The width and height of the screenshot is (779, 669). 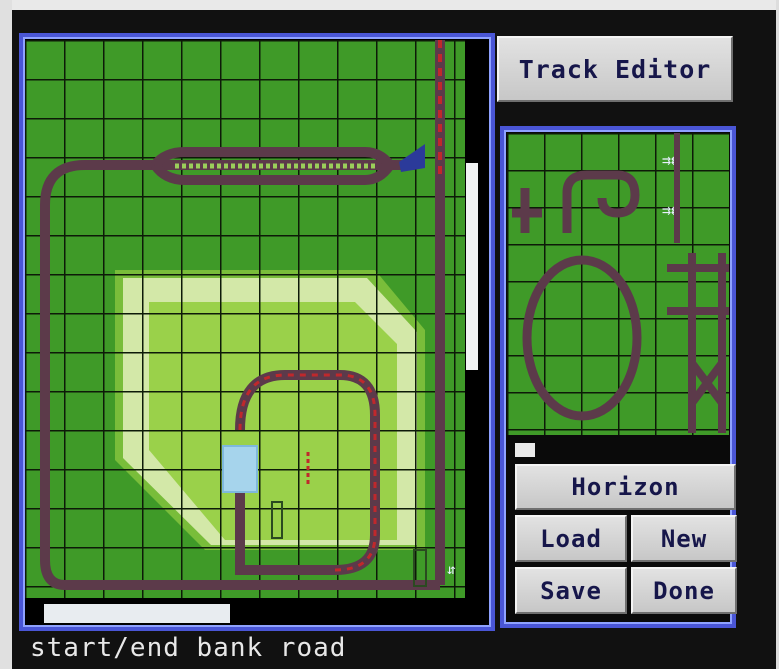 What do you see at coordinates (684, 538) in the screenshot?
I see `new-button: New` at bounding box center [684, 538].